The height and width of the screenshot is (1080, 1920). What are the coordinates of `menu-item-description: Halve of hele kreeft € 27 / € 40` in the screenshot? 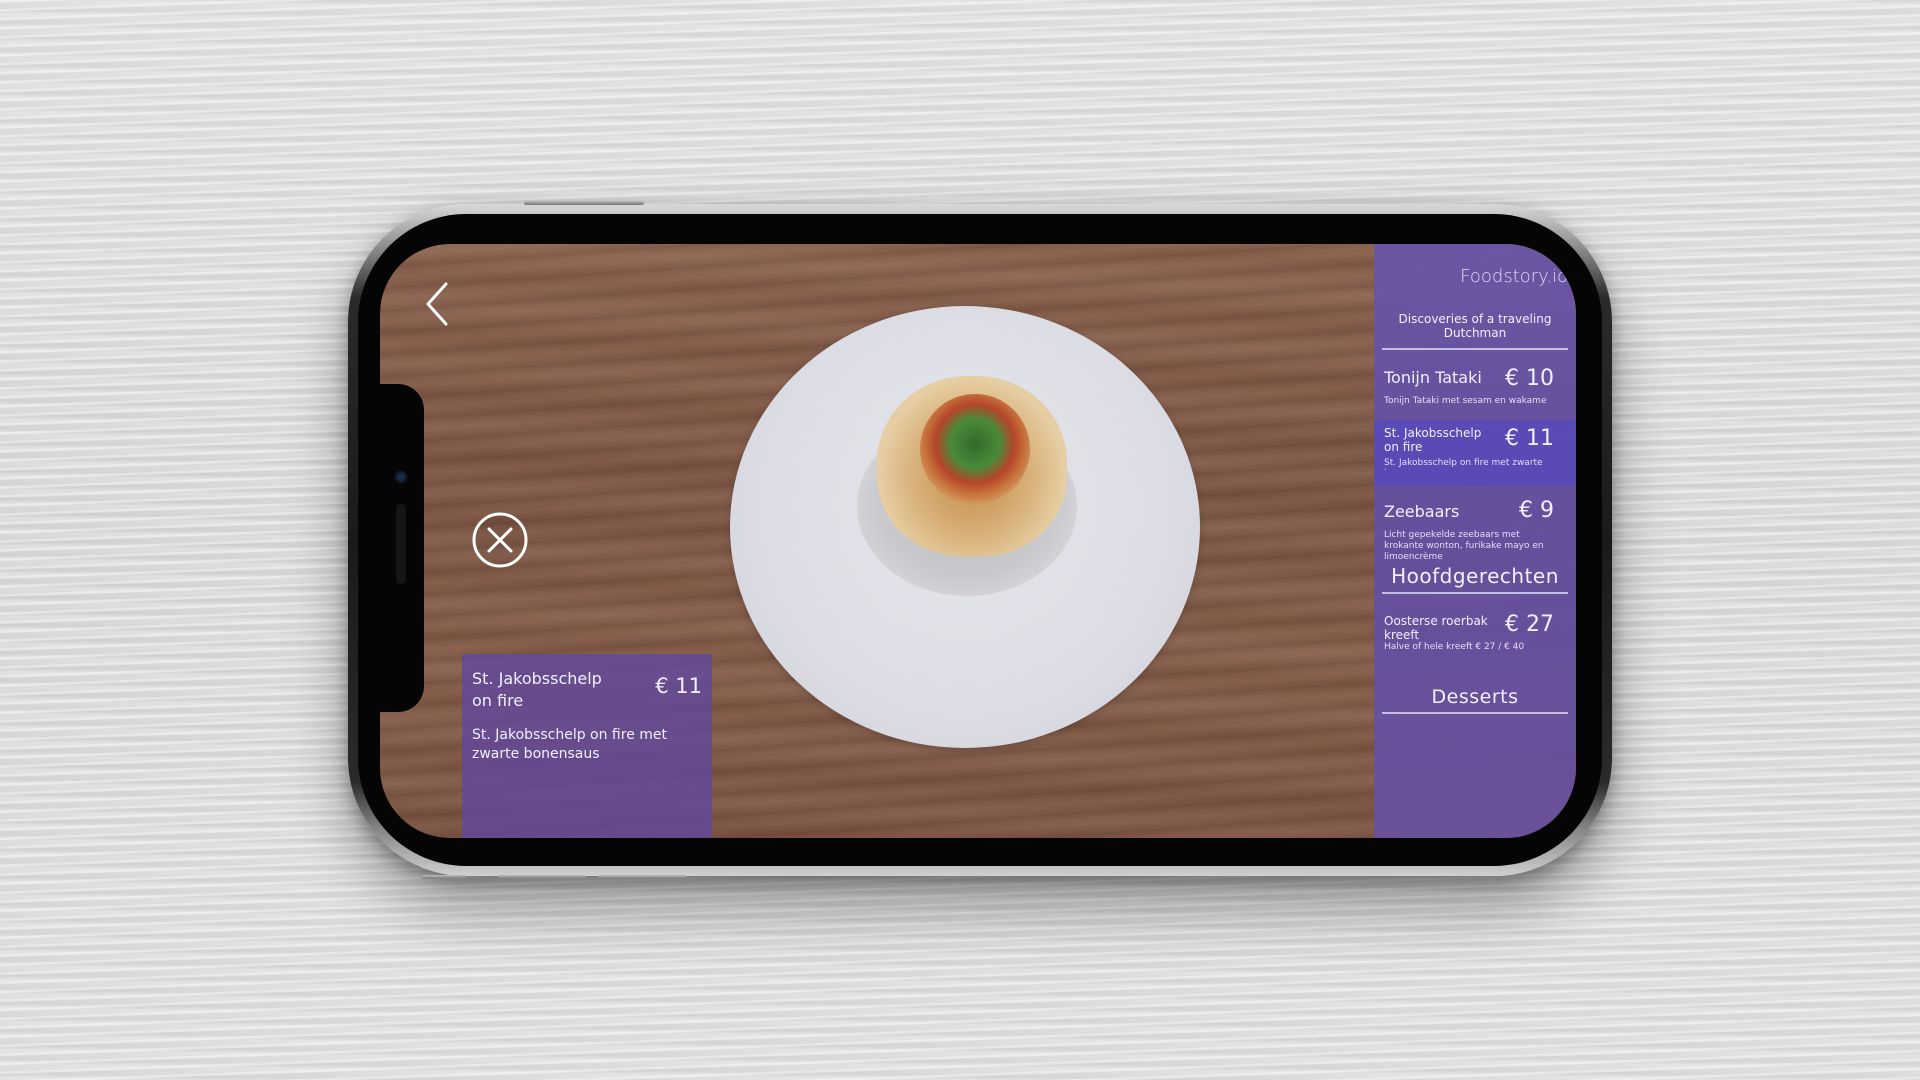 It's located at (1454, 647).